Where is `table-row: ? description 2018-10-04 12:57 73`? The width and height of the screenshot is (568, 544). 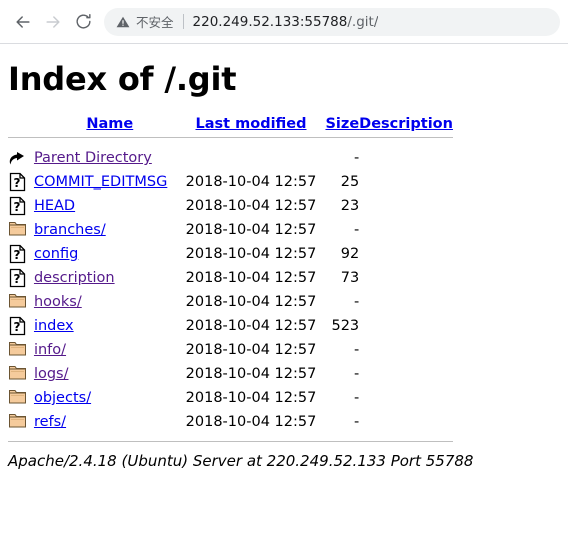 table-row: ? description 2018-10-04 12:57 73 is located at coordinates (230, 278).